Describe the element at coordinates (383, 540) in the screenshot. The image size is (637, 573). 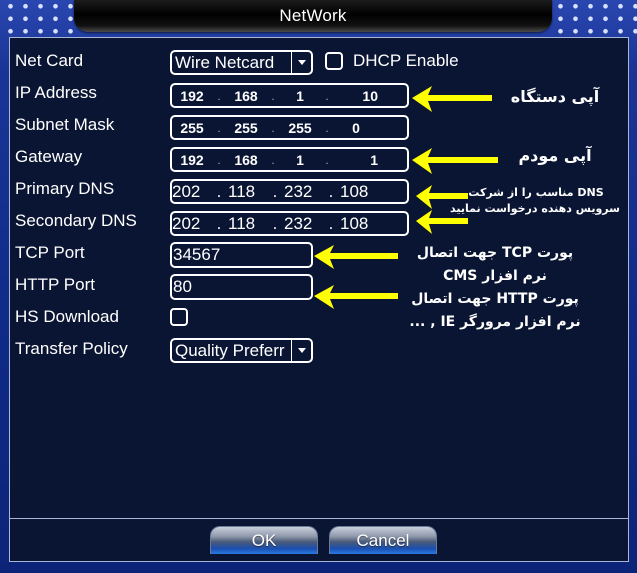
I see `cancel-button: Cancel` at that location.